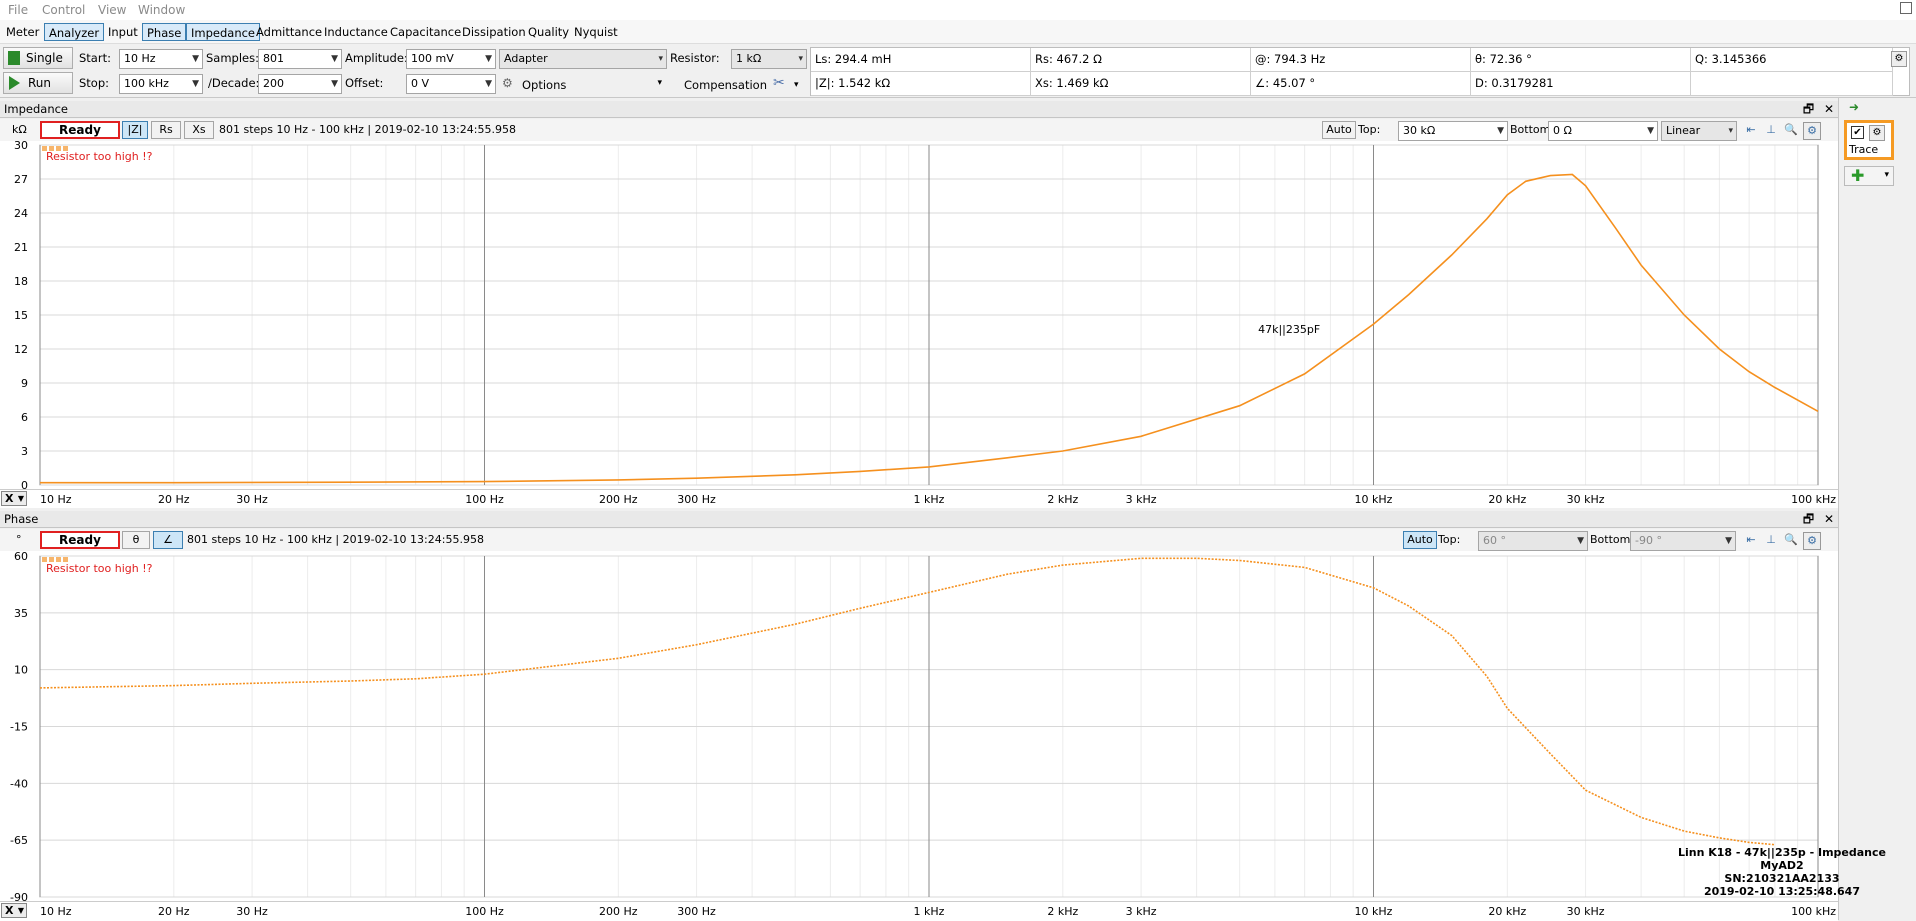 Image resolution: width=1916 pixels, height=921 pixels. What do you see at coordinates (929, 911) in the screenshot?
I see `x-tick-label: 1 kHz` at bounding box center [929, 911].